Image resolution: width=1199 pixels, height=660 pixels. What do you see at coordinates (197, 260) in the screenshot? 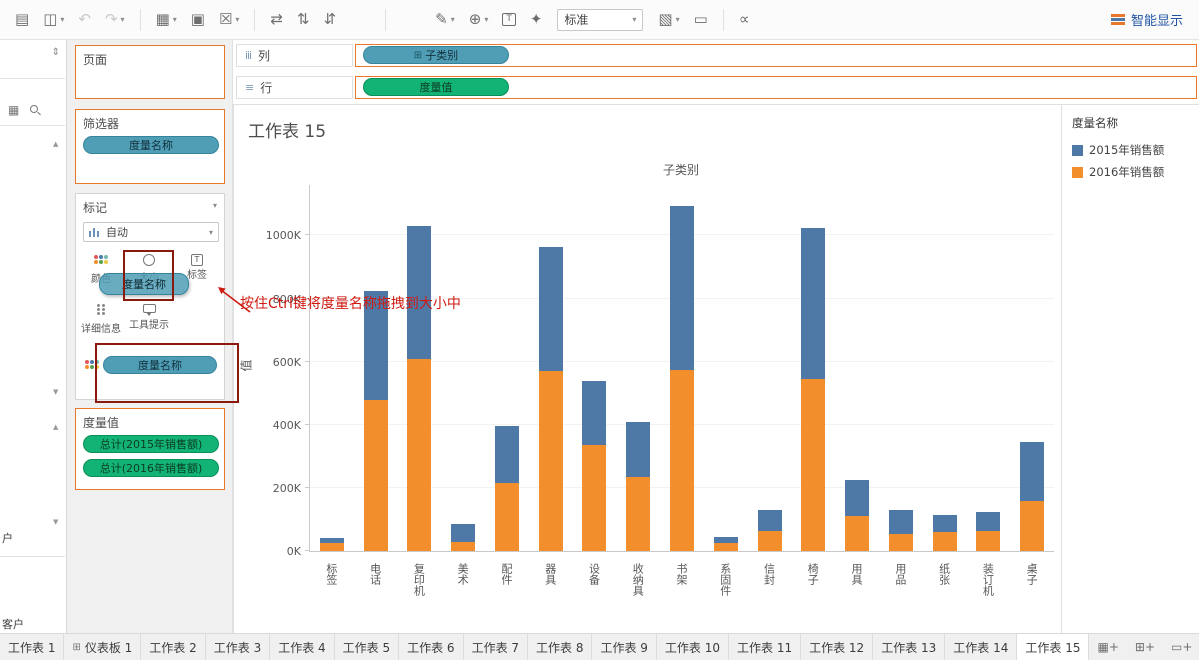
I see `label-icon` at bounding box center [197, 260].